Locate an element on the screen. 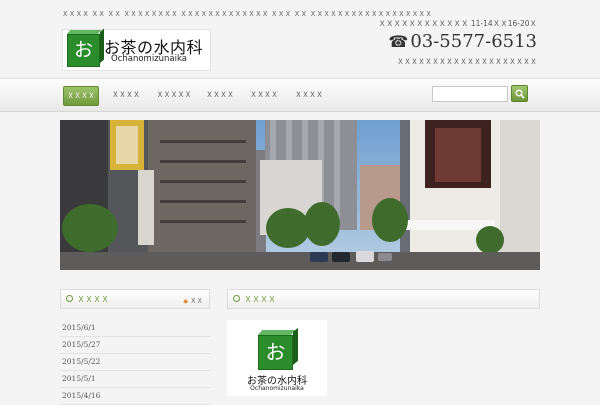 The width and height of the screenshot is (600, 405). nav-item-home: ＸＸＸＸ is located at coordinates (81, 96).